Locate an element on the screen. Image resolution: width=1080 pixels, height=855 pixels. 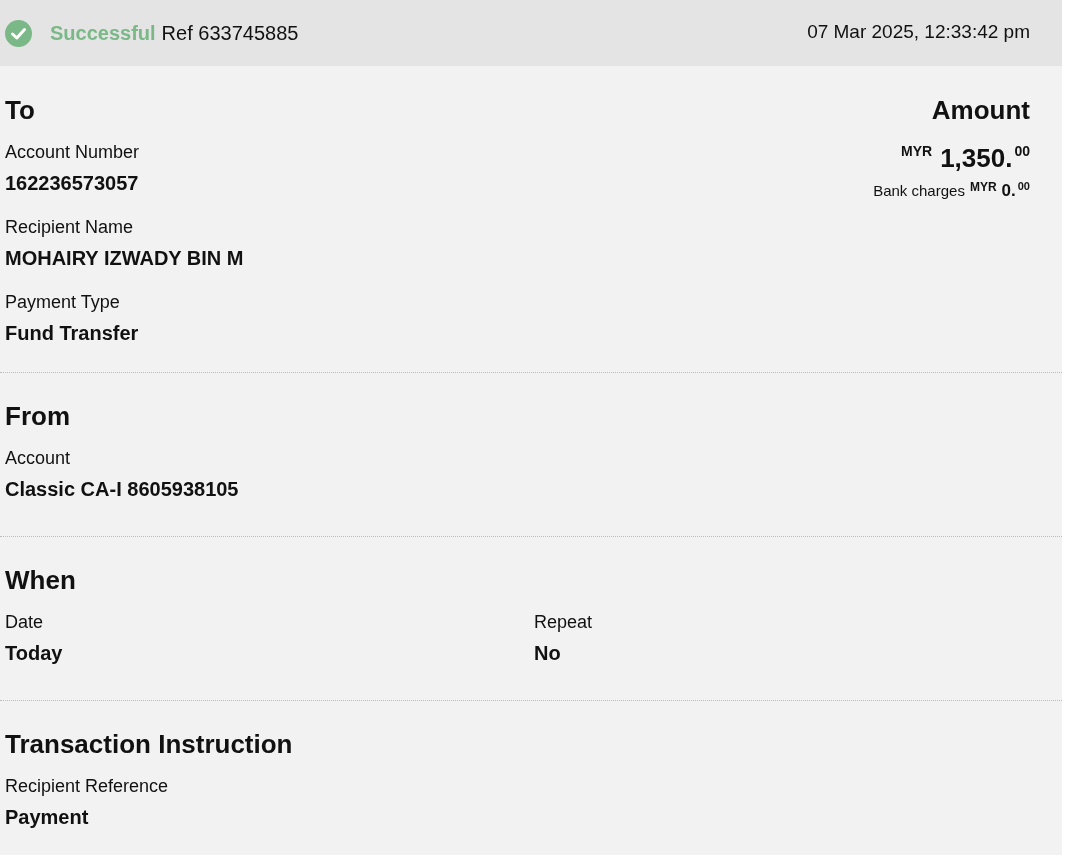
section-heading: When is located at coordinates (41, 580).